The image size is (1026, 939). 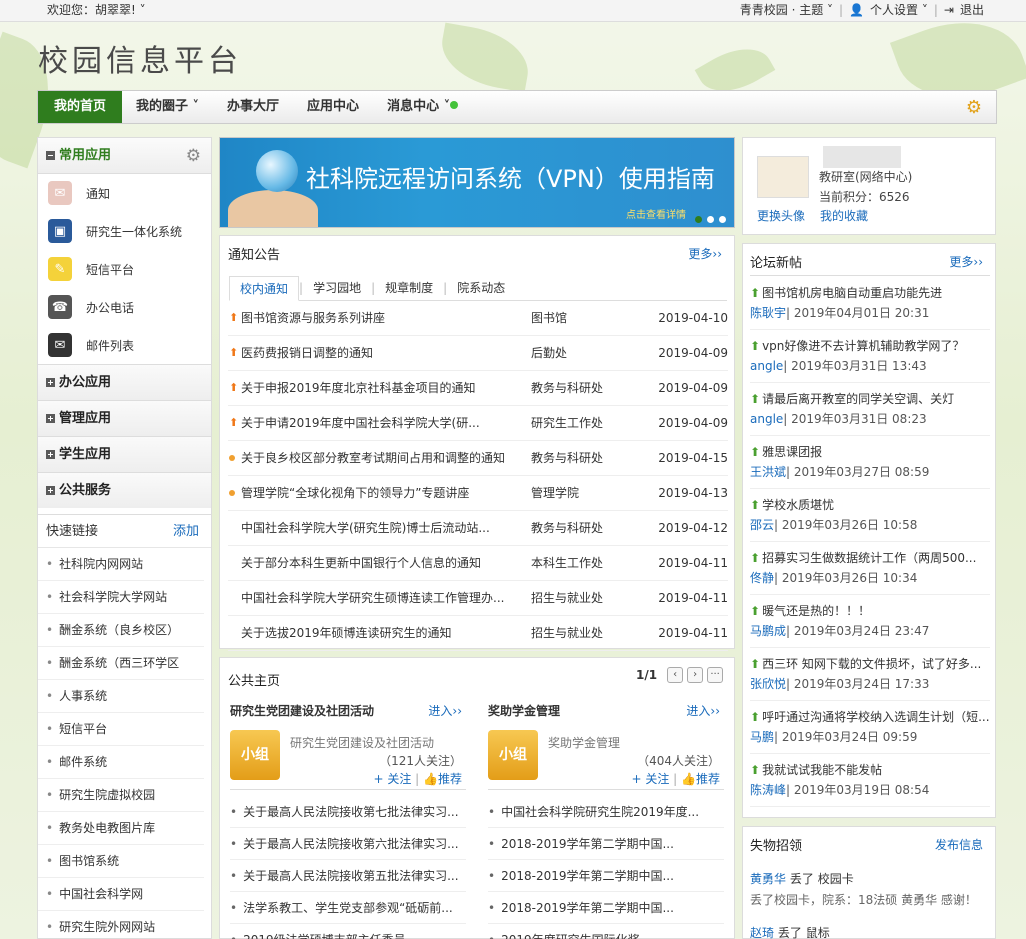 I want to click on notice-row: ⬆ 医药费报销日调整的通知 后勤处 2019-04-09, so click(x=478, y=353).